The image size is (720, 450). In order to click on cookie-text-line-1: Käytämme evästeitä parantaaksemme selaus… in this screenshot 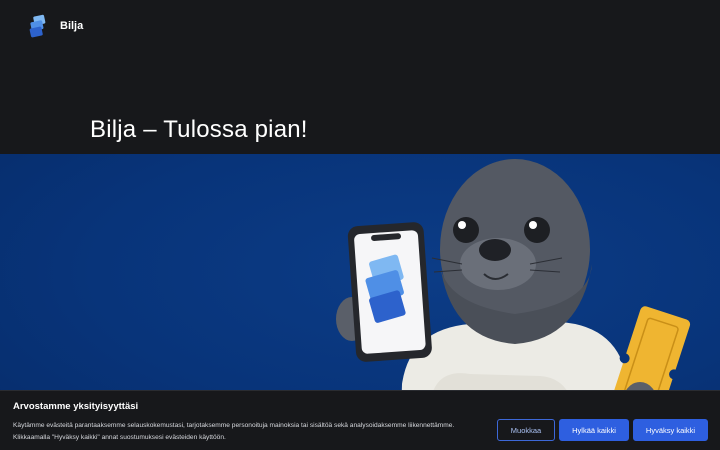, I will do `click(234, 425)`.